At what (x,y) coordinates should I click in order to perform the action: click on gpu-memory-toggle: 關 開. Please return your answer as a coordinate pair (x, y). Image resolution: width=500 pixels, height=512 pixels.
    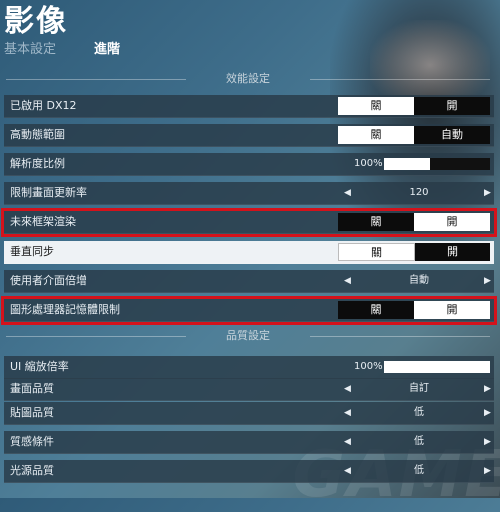
    Looking at the image, I should click on (414, 310).